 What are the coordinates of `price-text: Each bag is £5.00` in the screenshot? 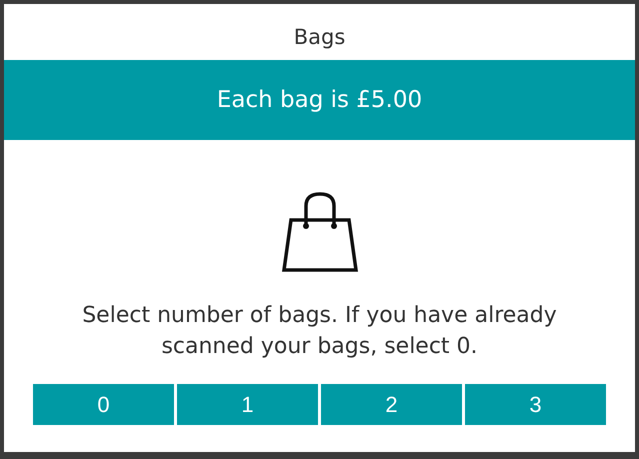 It's located at (319, 100).